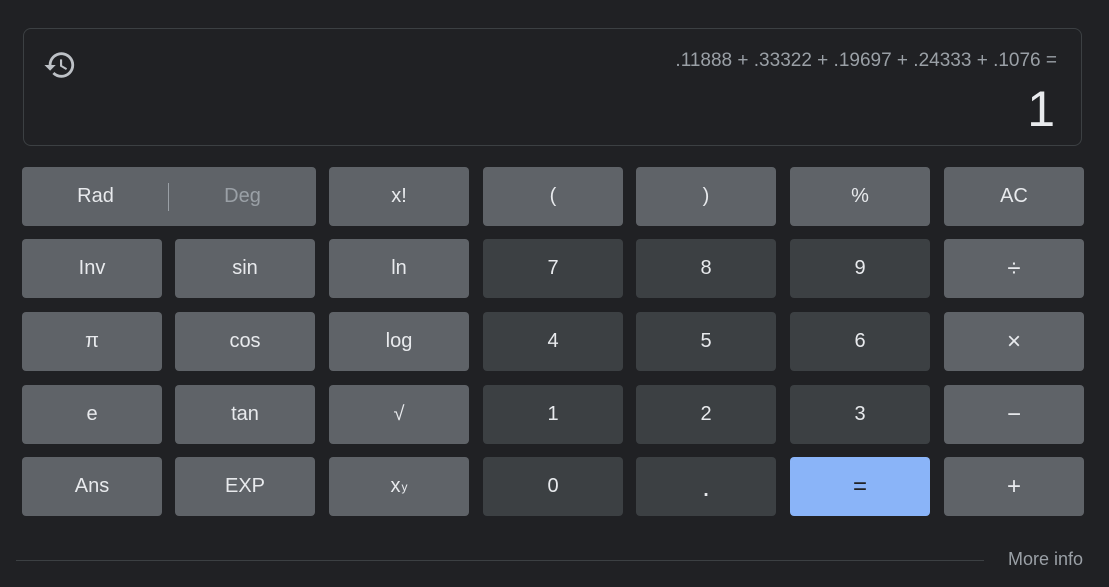 The height and width of the screenshot is (587, 1109). I want to click on plus-button: +, so click(1014, 486).